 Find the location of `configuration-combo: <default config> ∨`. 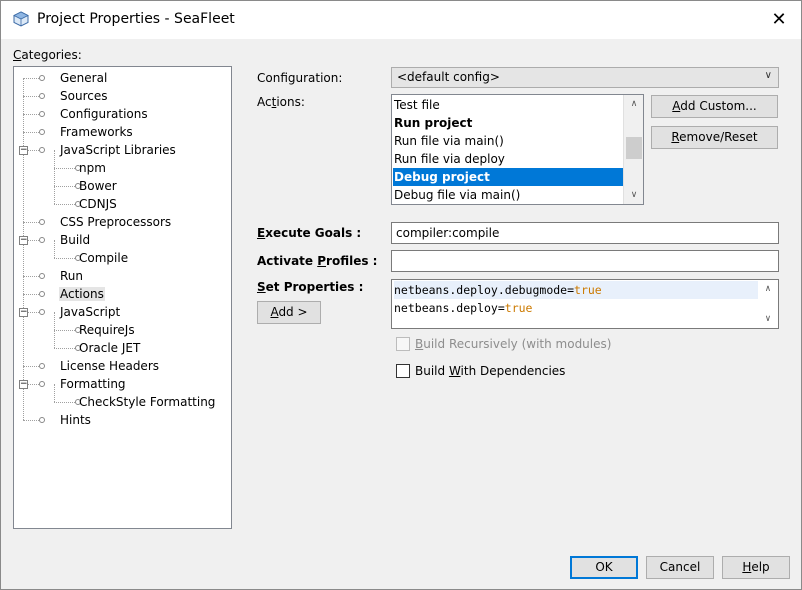

configuration-combo: <default config> ∨ is located at coordinates (585, 77).